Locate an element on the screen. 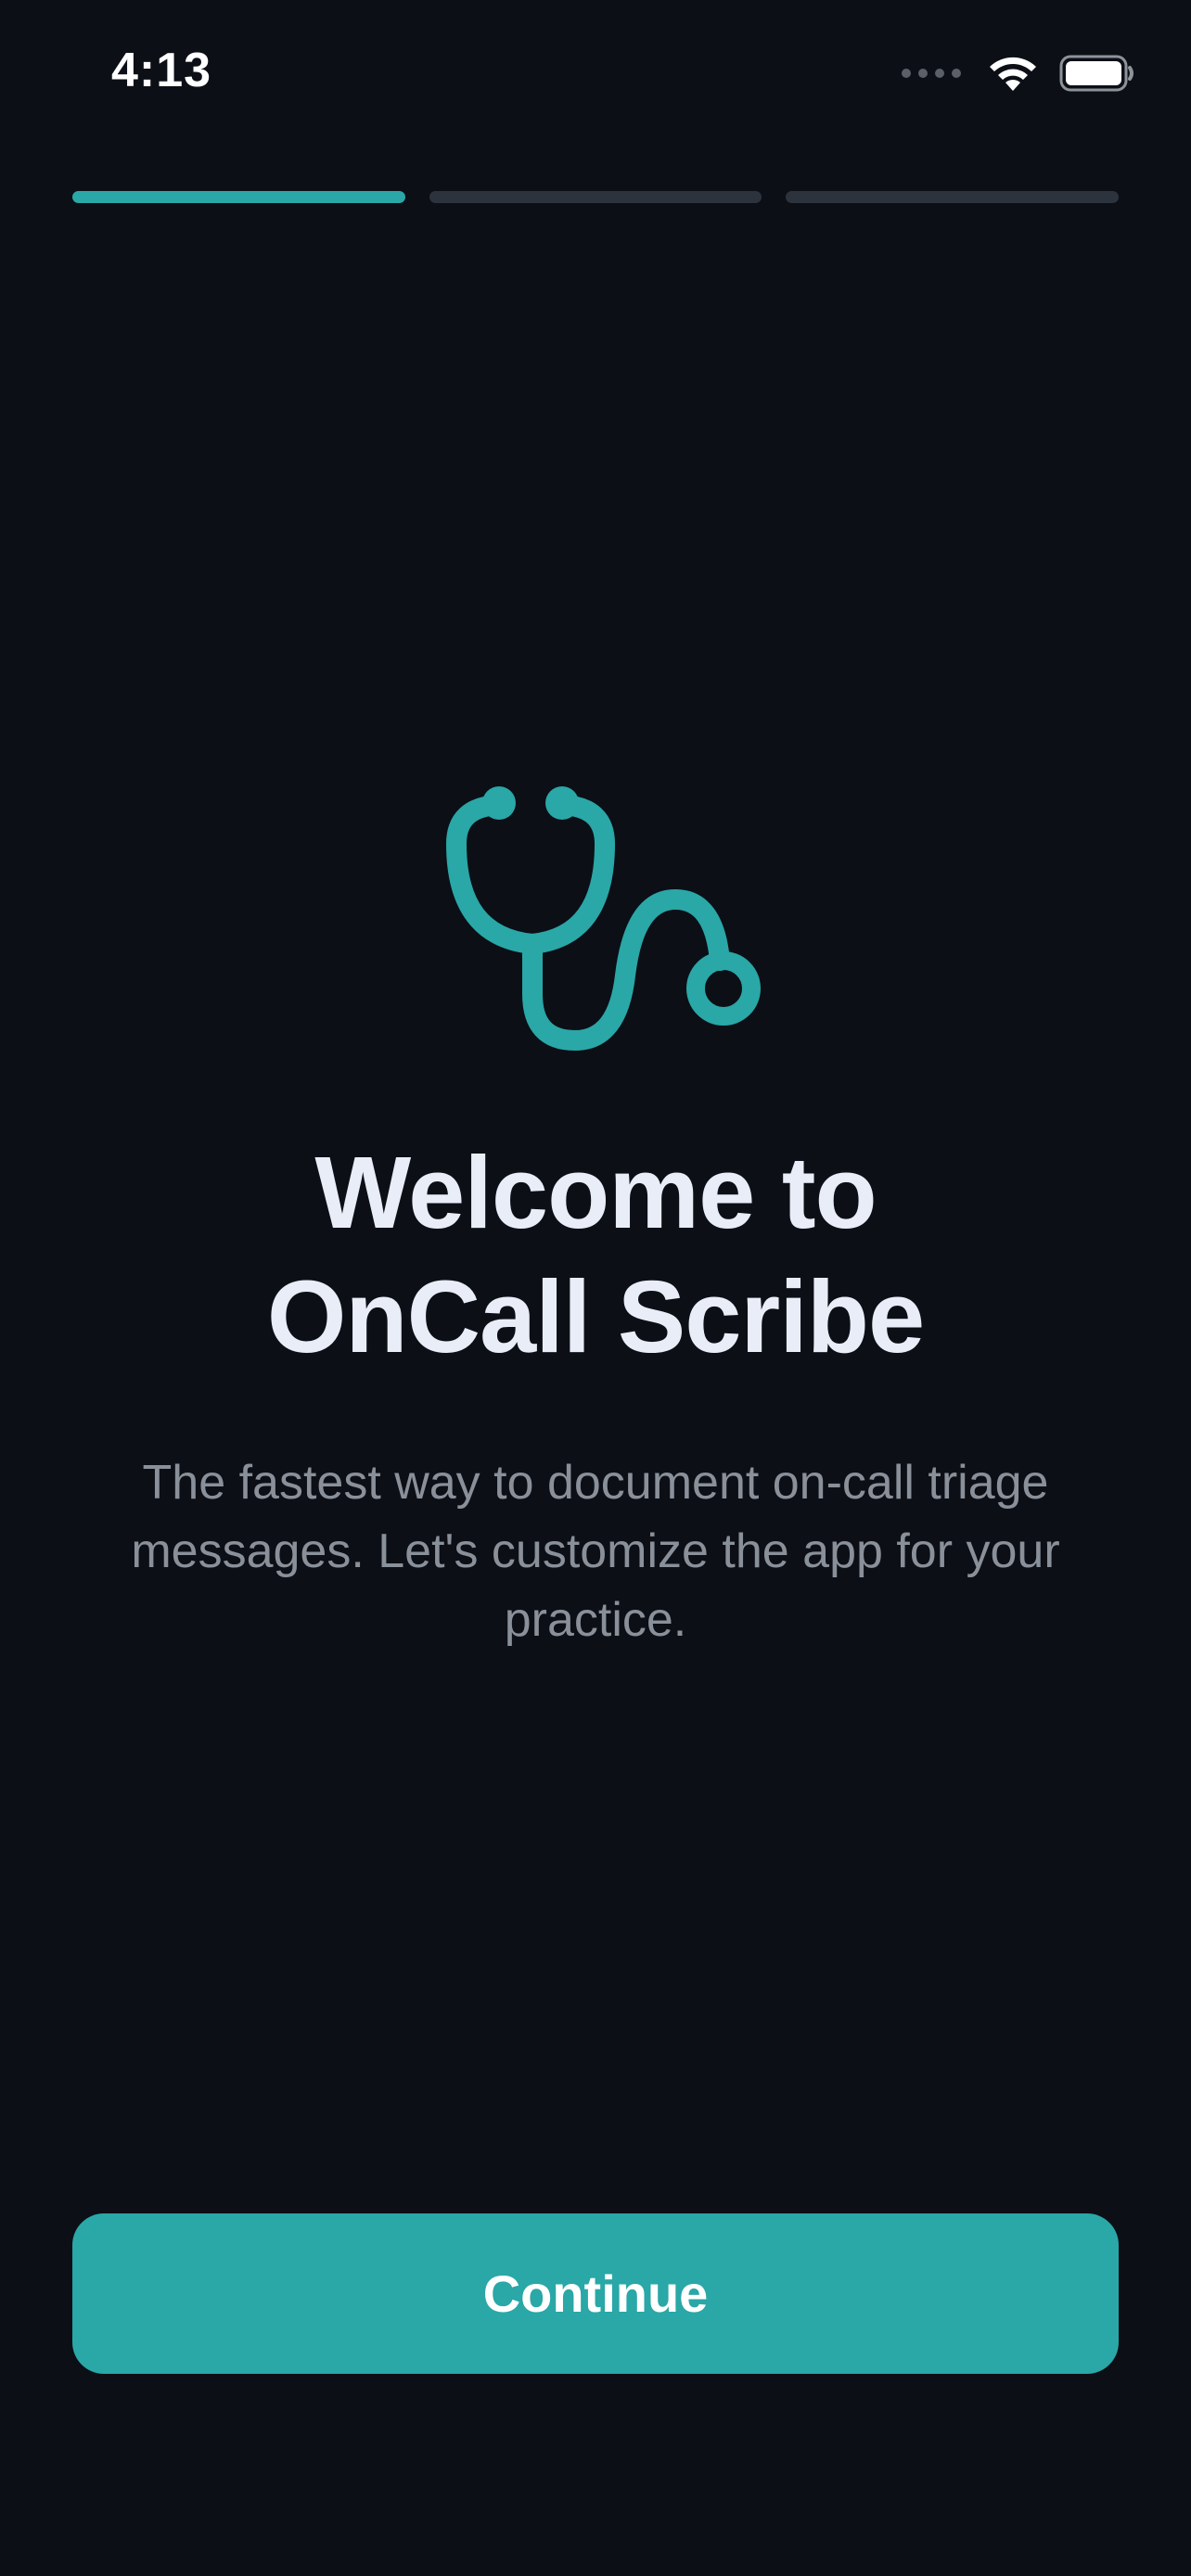 This screenshot has height=2576, width=1191. title-line-1: Welcome to is located at coordinates (595, 1193).